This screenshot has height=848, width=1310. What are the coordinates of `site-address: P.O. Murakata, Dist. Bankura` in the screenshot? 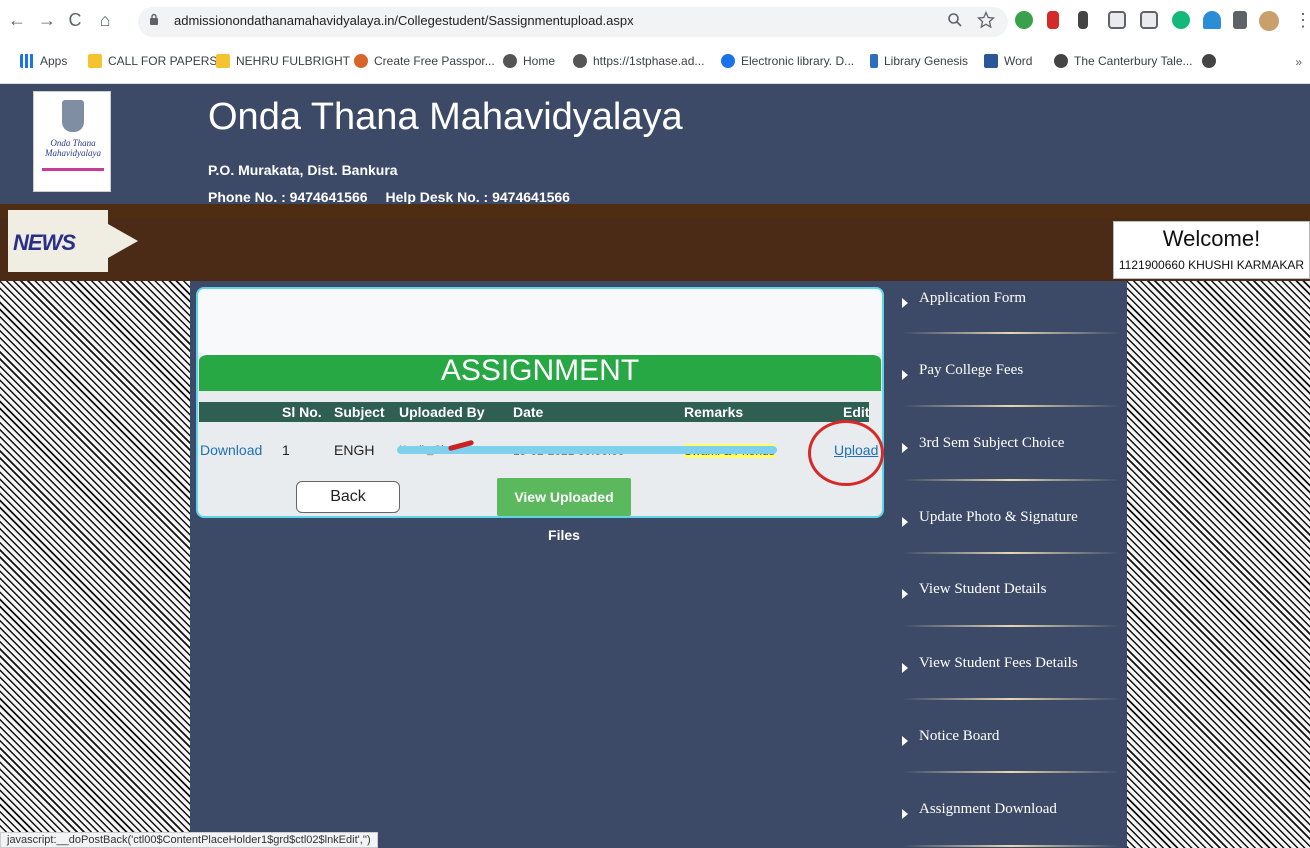 It's located at (303, 170).